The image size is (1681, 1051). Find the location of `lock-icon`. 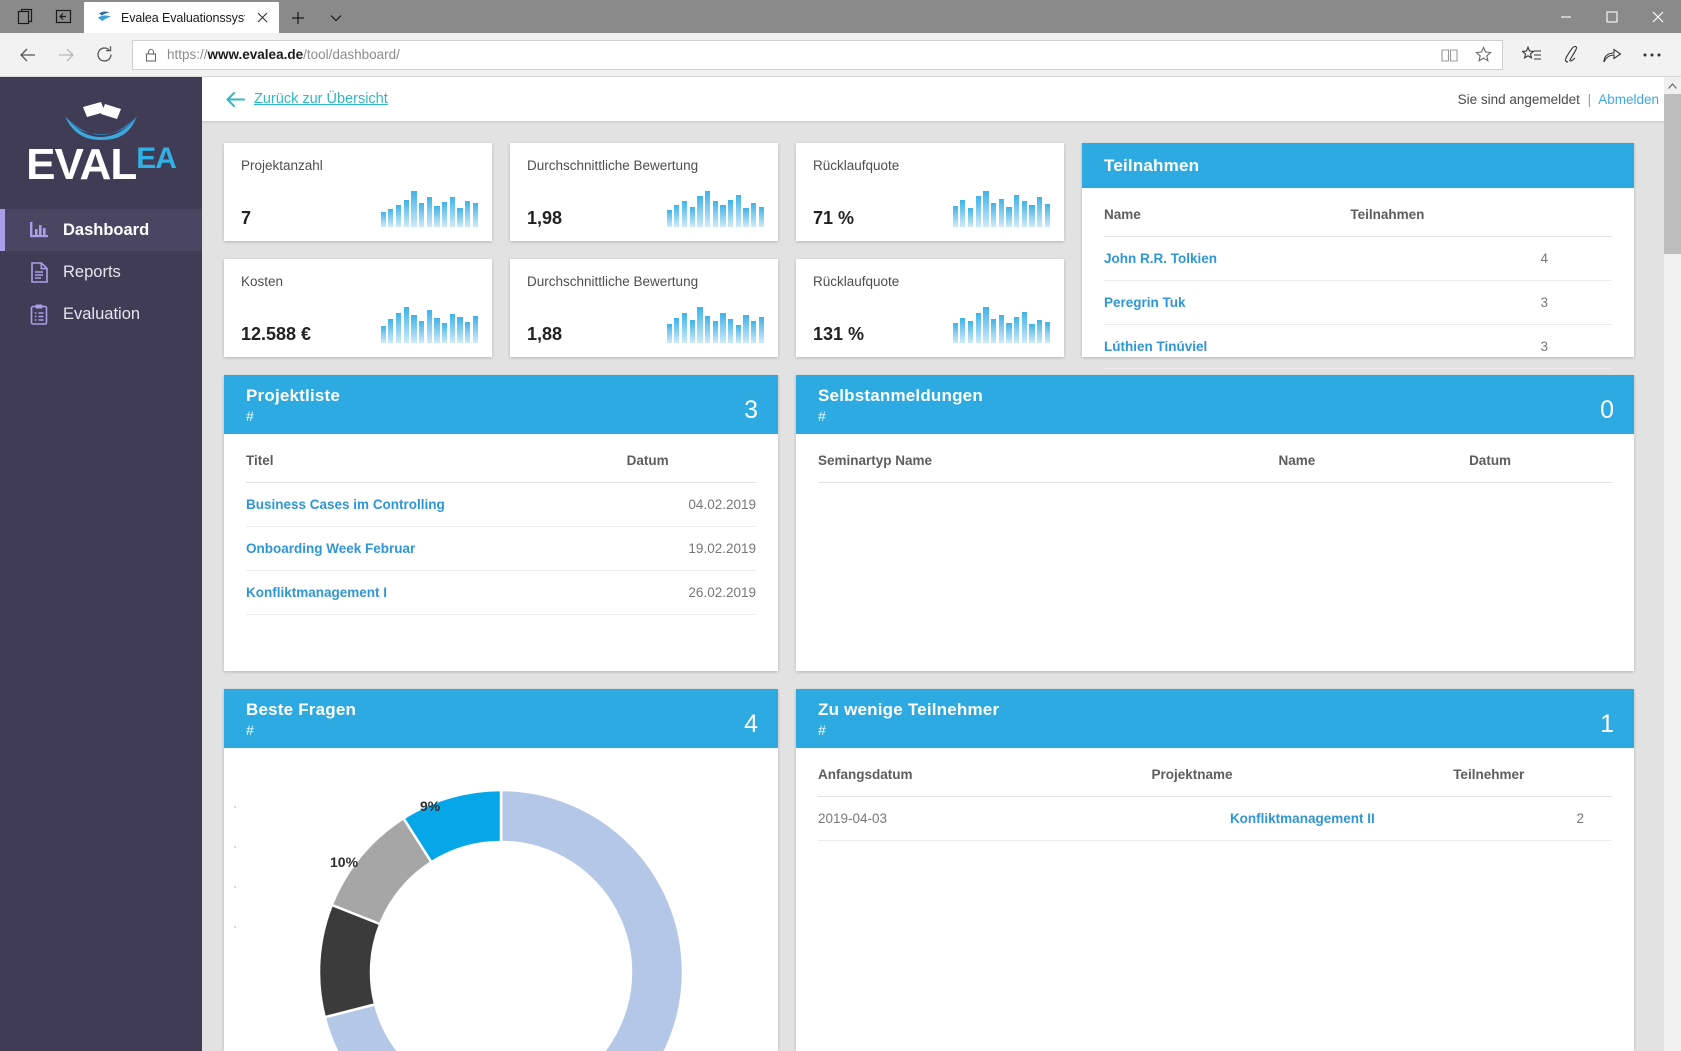

lock-icon is located at coordinates (151, 55).